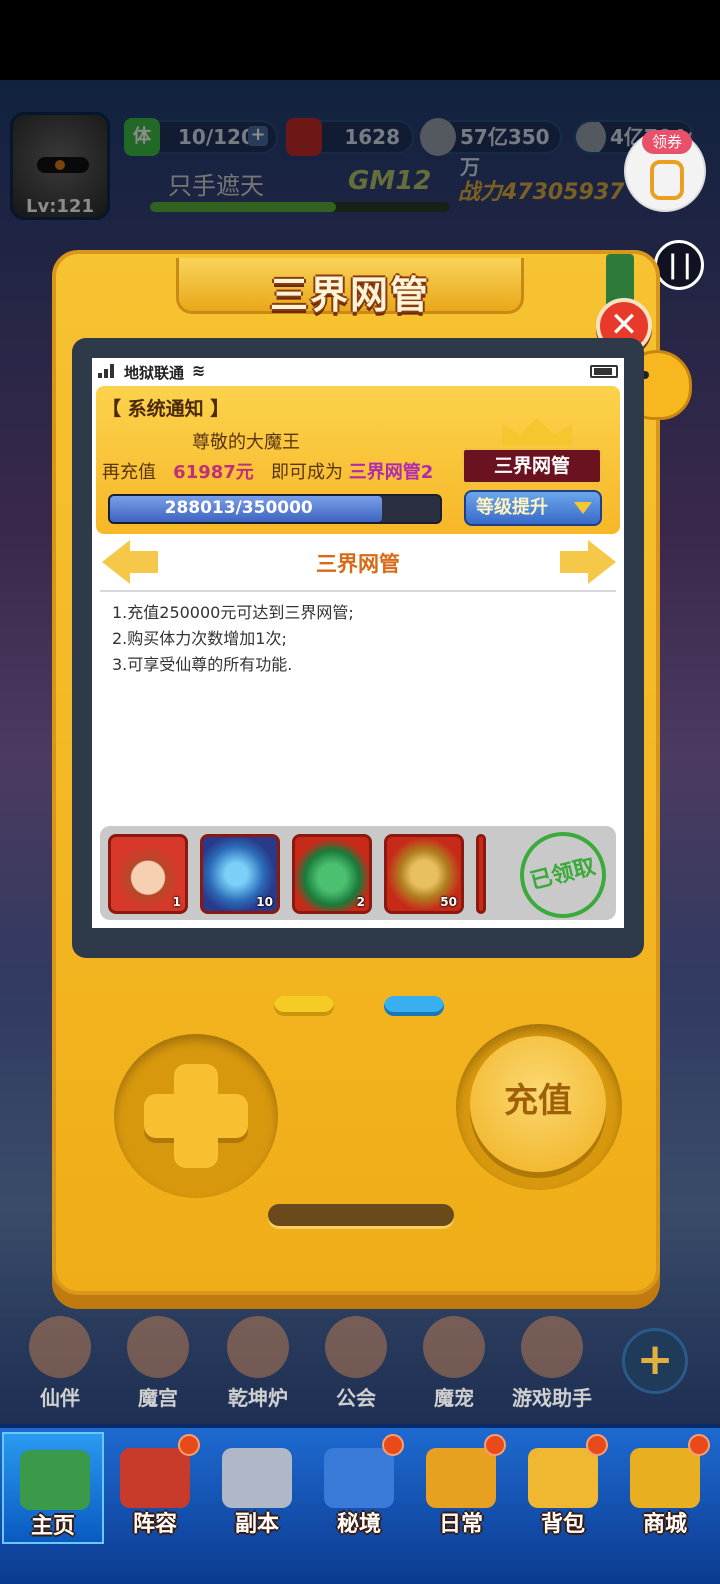 This screenshot has width=720, height=1584. I want to click on feature-furnace: 乾坤炉, so click(258, 1363).